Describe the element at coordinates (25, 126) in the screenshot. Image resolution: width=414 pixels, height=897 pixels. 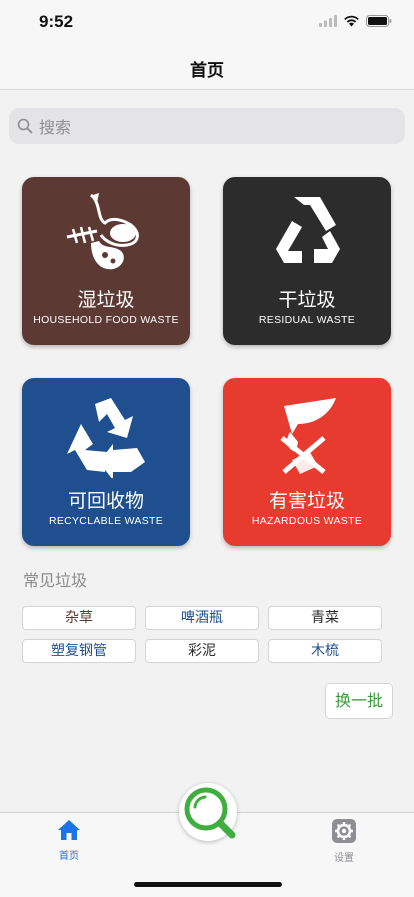
I see `search-icon` at that location.